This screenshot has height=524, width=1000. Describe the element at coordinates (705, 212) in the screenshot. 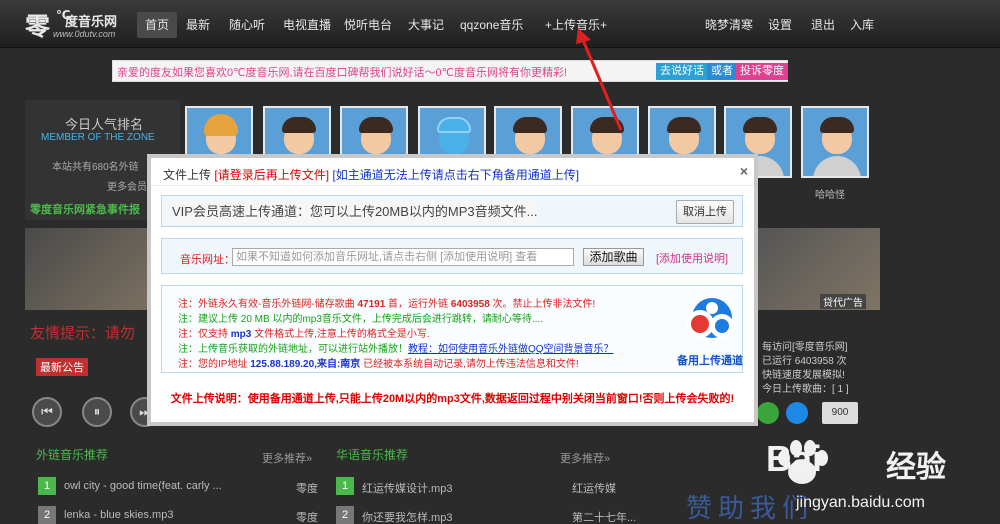

I see `cancel-upload-button: 取消上传` at that location.